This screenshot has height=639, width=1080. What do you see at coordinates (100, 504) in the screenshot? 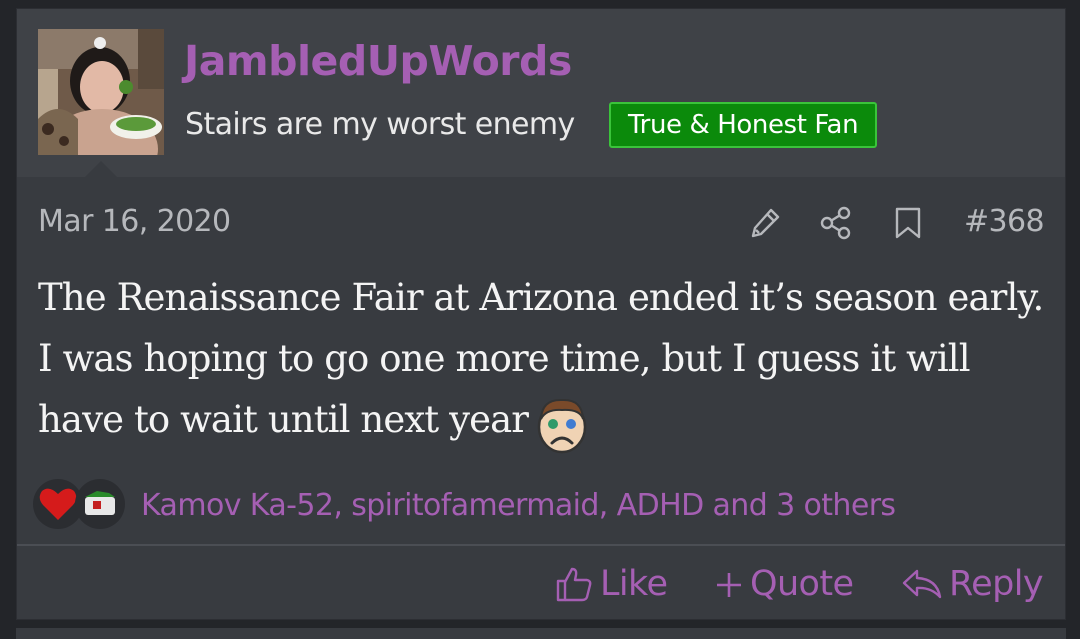
I see `cookie-reaction-icon` at bounding box center [100, 504].